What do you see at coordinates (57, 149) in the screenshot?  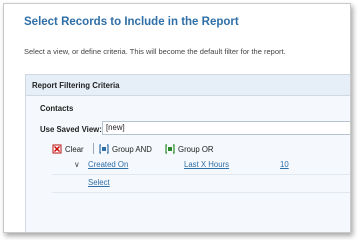 I see `clear-icon` at bounding box center [57, 149].